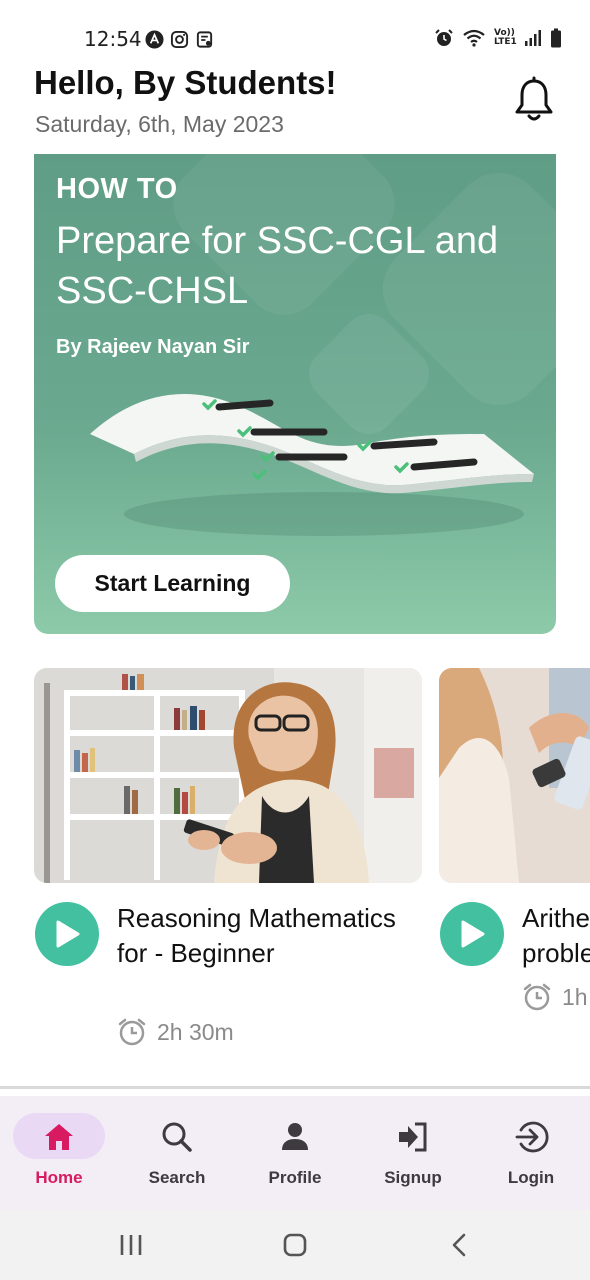 The height and width of the screenshot is (1280, 590). What do you see at coordinates (531, 1177) in the screenshot?
I see `nav-label: Login` at bounding box center [531, 1177].